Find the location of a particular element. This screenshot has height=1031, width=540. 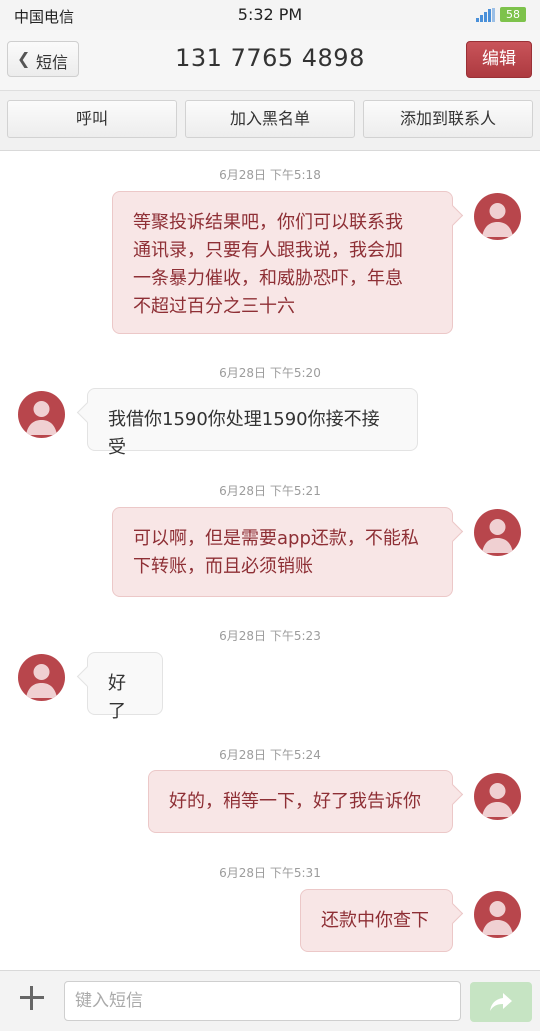

message-timestamp: 6月28日 下午5:18 is located at coordinates (270, 175).